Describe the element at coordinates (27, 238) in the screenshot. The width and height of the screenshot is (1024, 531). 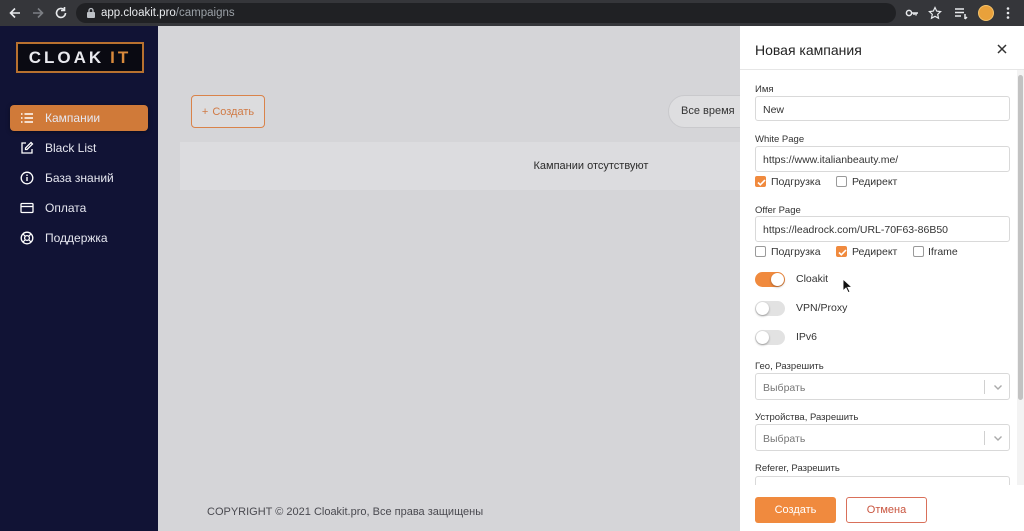
I see `lifebuoy-icon` at that location.